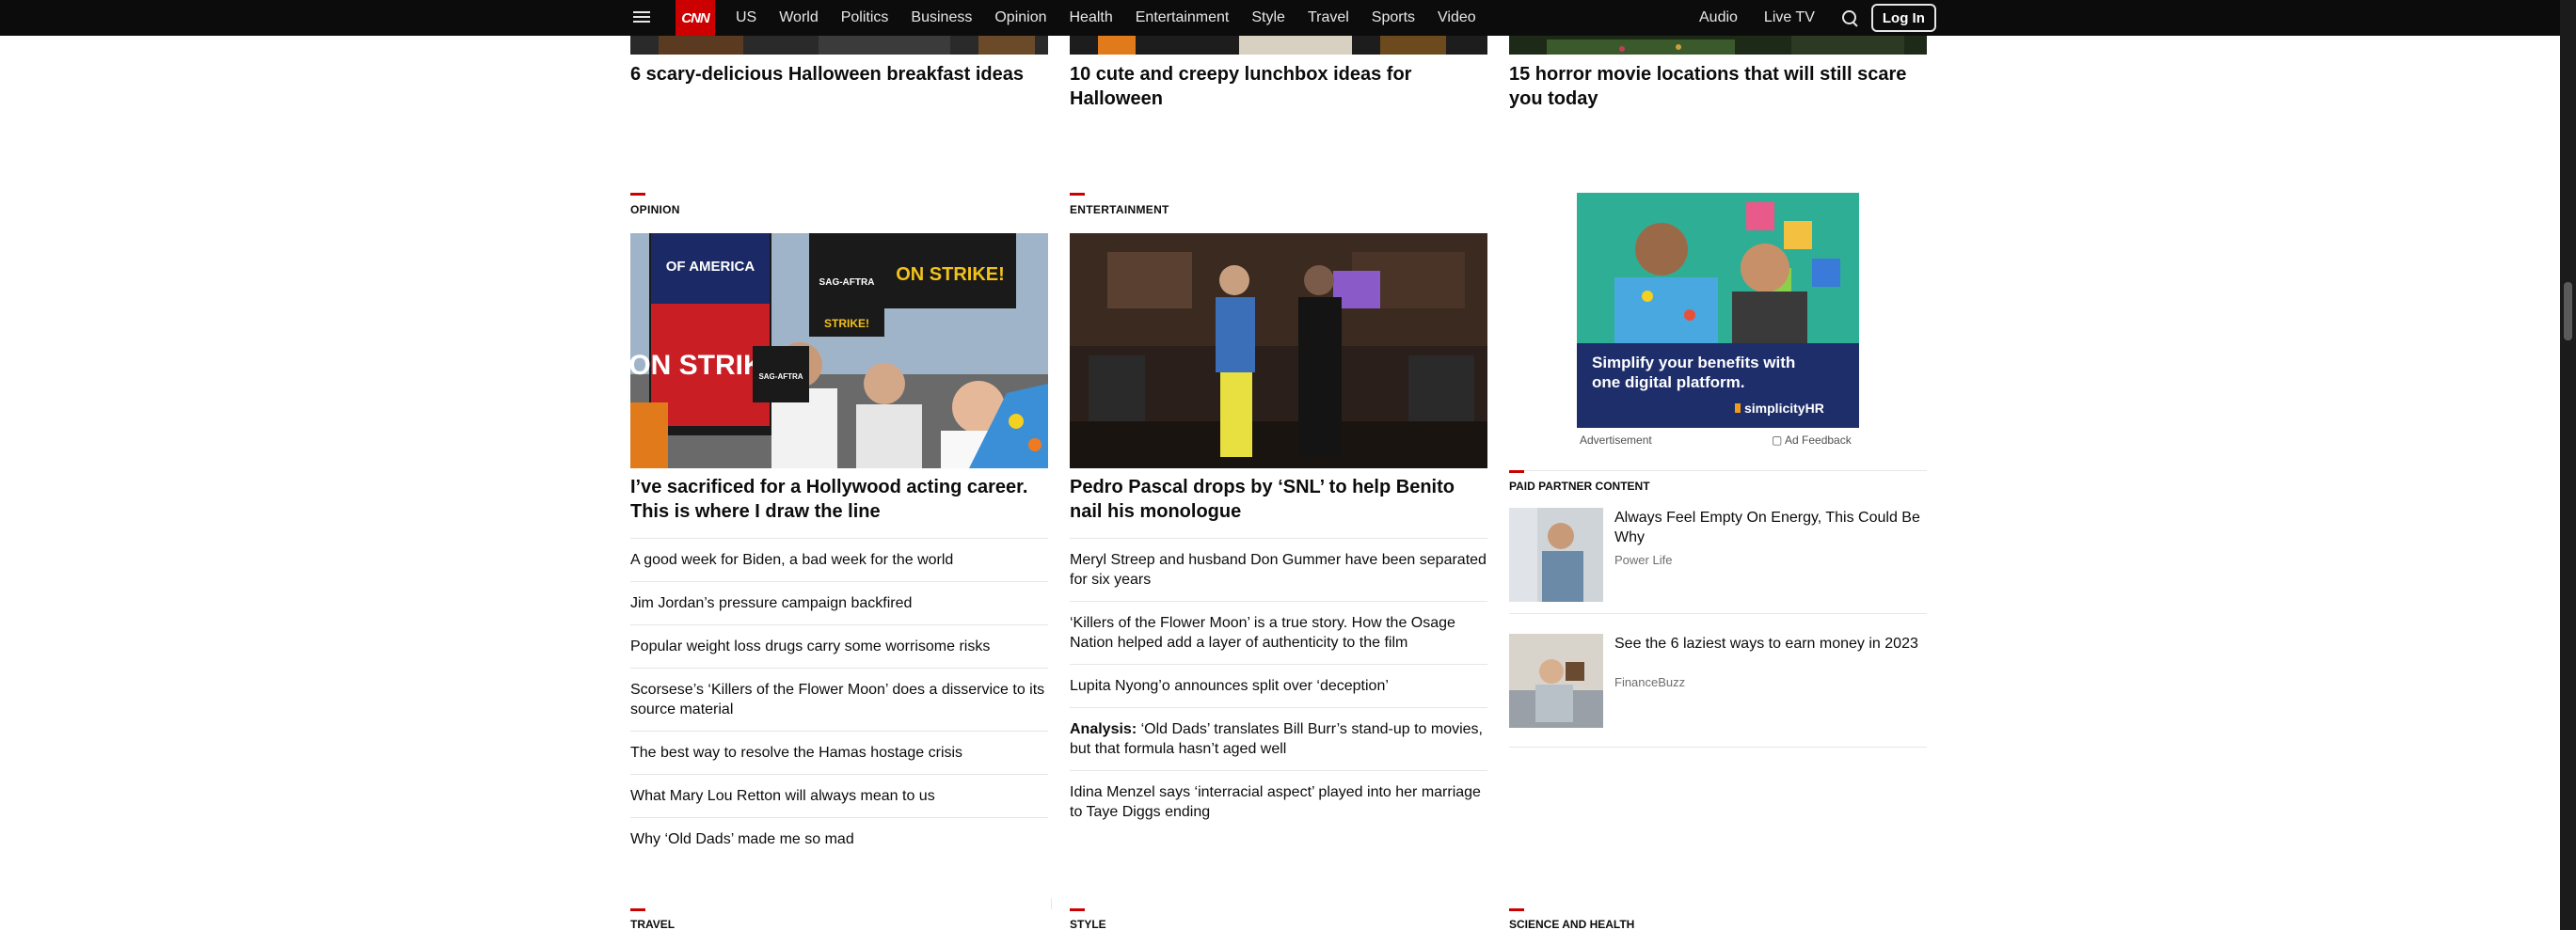  I want to click on nav-link-video: Video, so click(1457, 17).